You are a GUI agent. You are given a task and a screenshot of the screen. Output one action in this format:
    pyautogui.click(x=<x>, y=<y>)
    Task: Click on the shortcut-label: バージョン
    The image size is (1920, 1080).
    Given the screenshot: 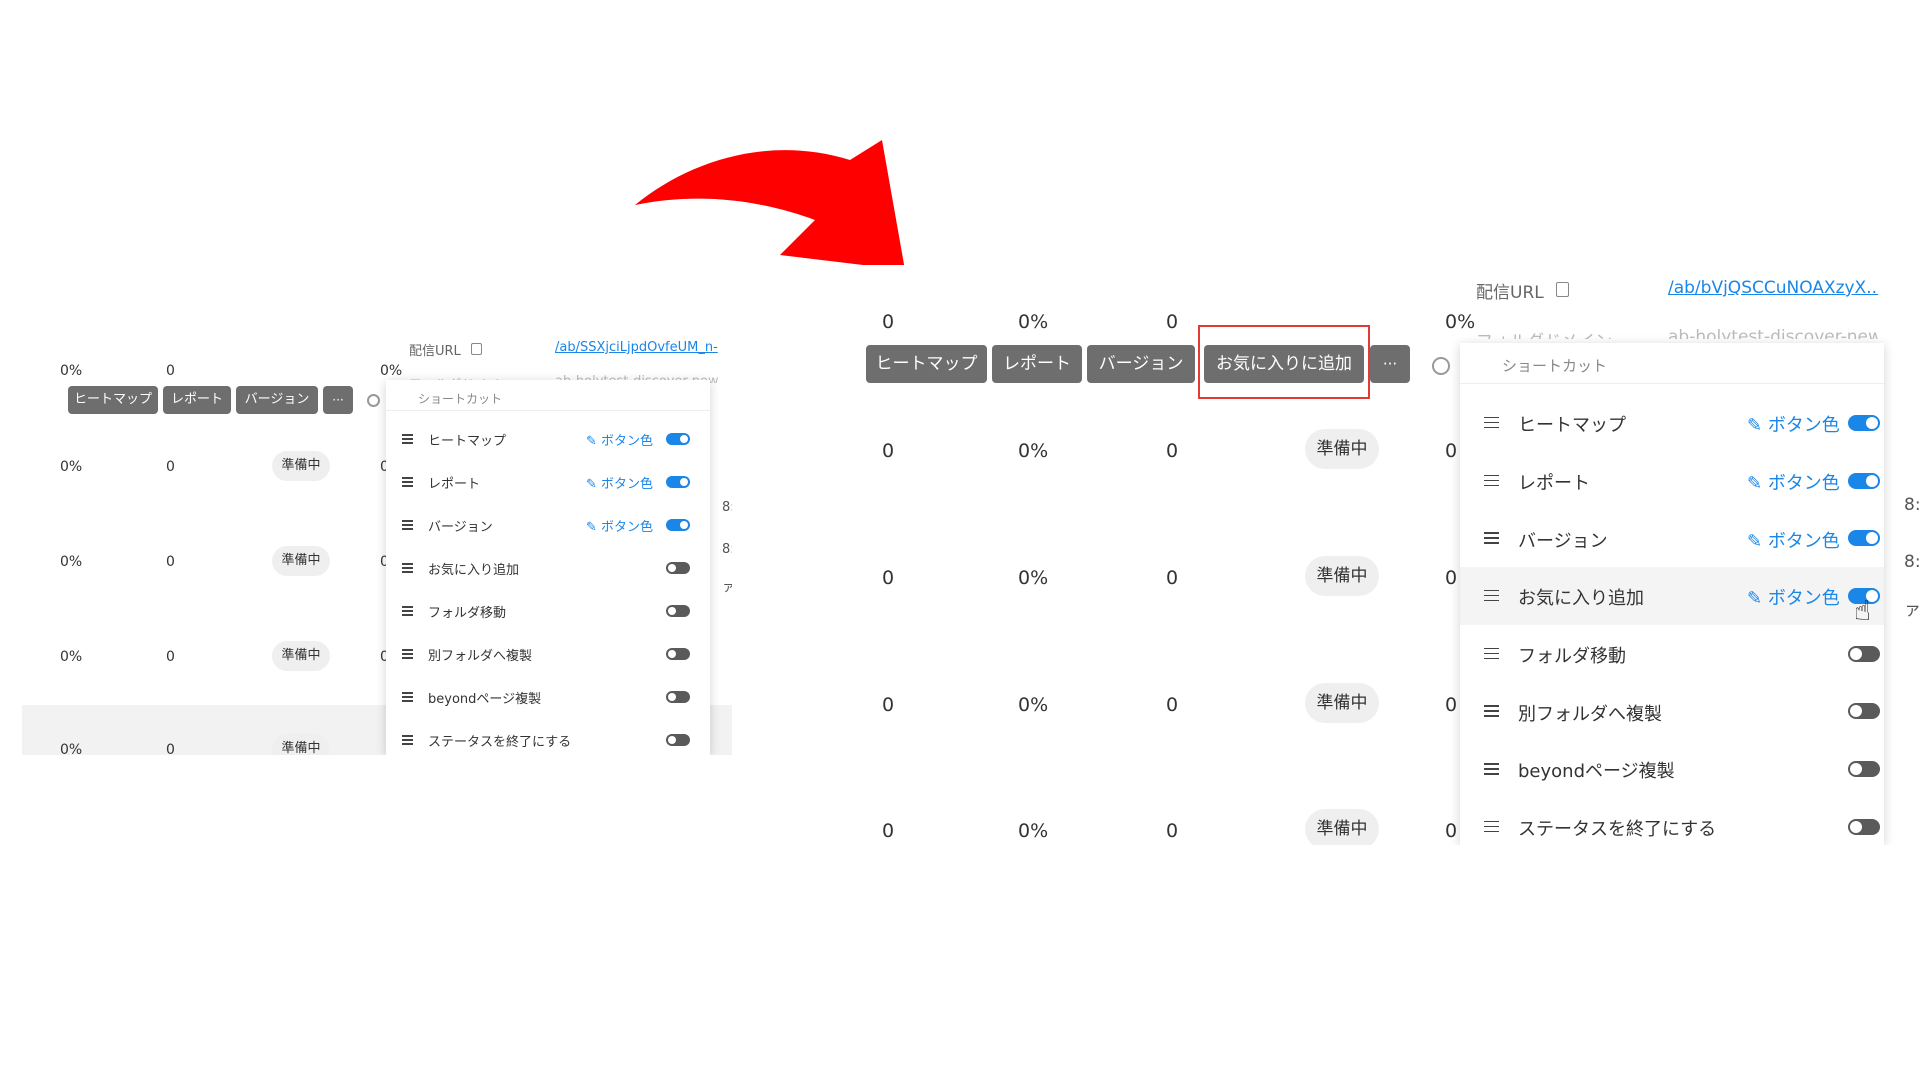 What is the action you would take?
    pyautogui.click(x=1563, y=541)
    